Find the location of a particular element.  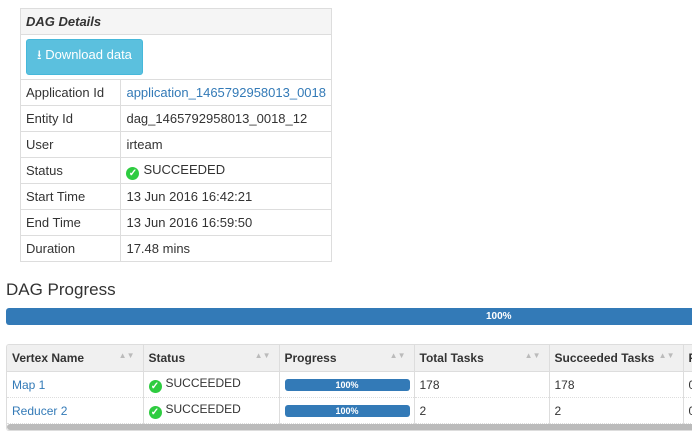

column-header-vertex-name: Vertex Name ▲▼ is located at coordinates (75, 358).